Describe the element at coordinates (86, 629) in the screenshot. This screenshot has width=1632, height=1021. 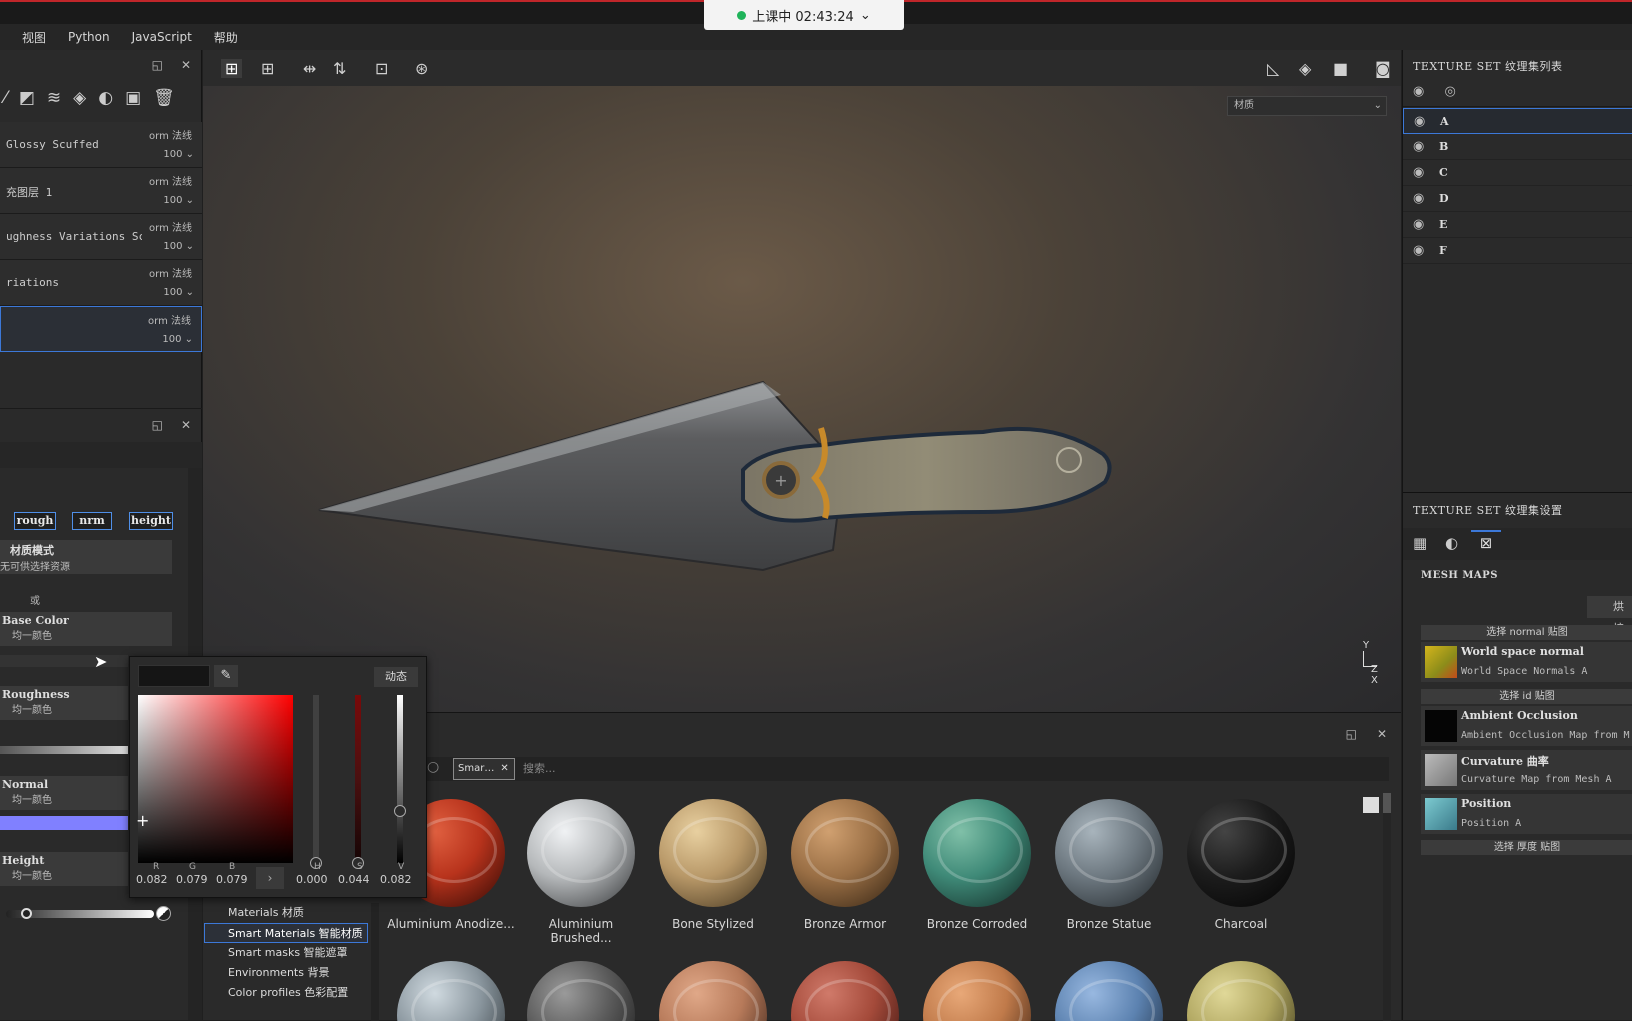
I see `base-color-block: Base Color 均一颜色` at that location.